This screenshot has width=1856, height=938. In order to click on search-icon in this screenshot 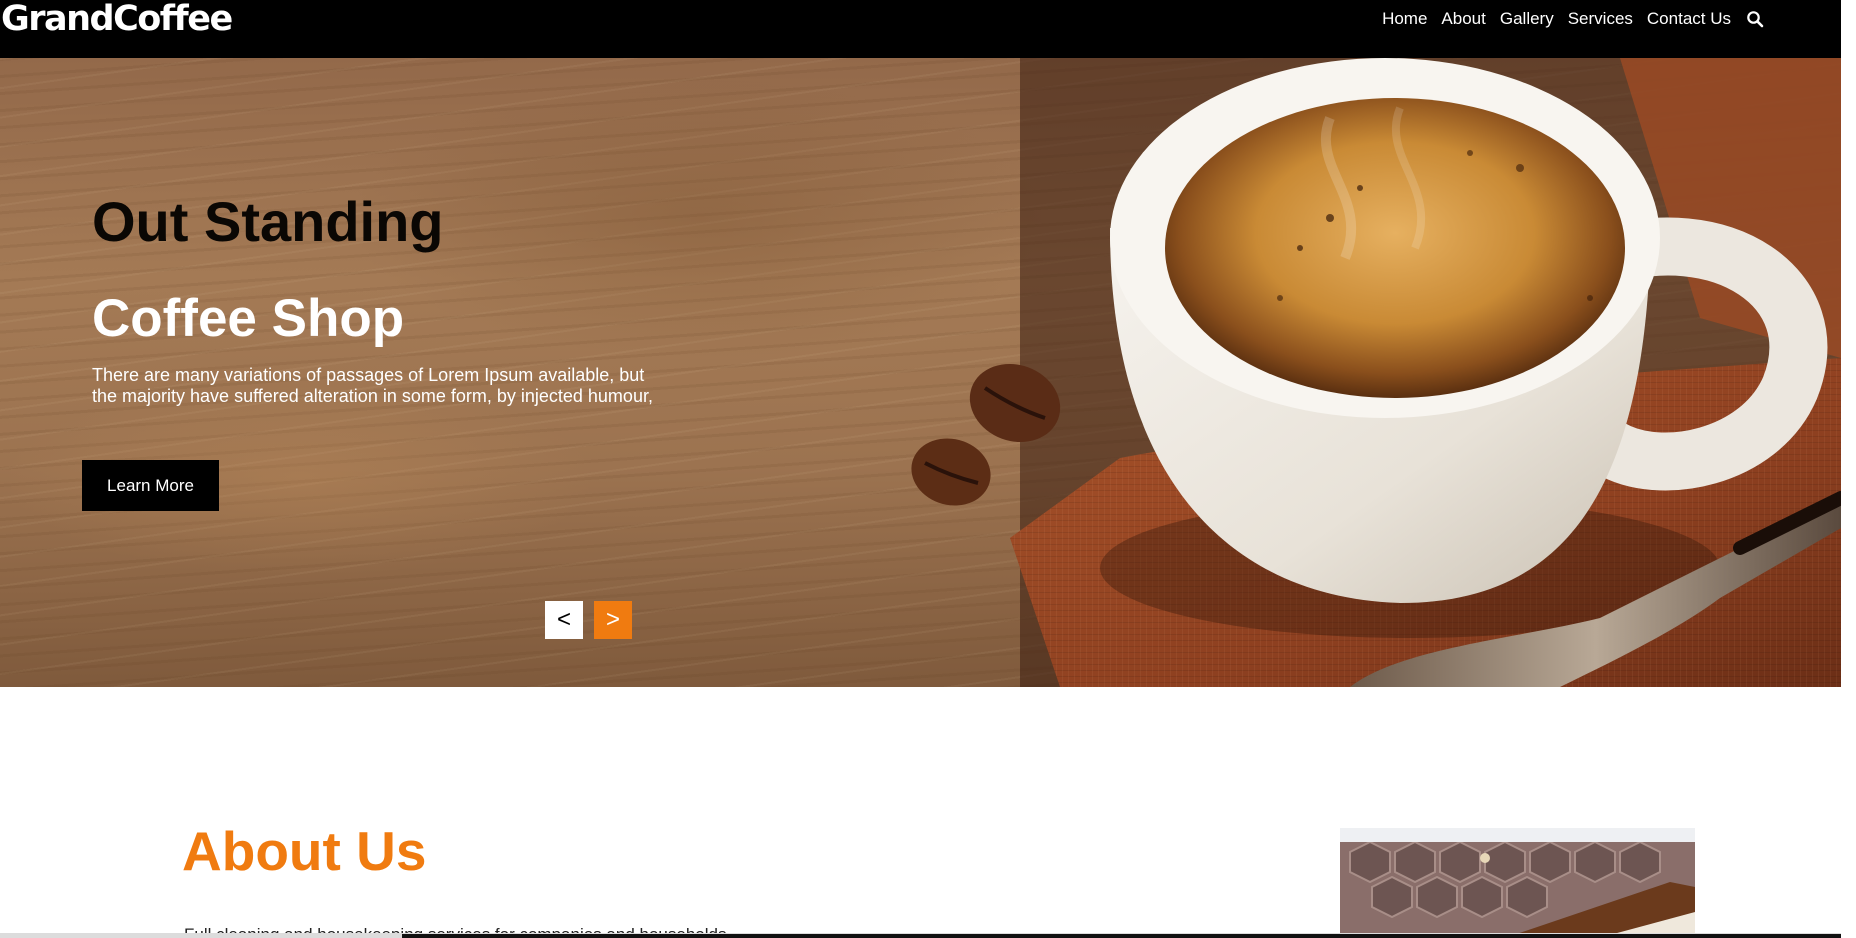, I will do `click(1755, 19)`.